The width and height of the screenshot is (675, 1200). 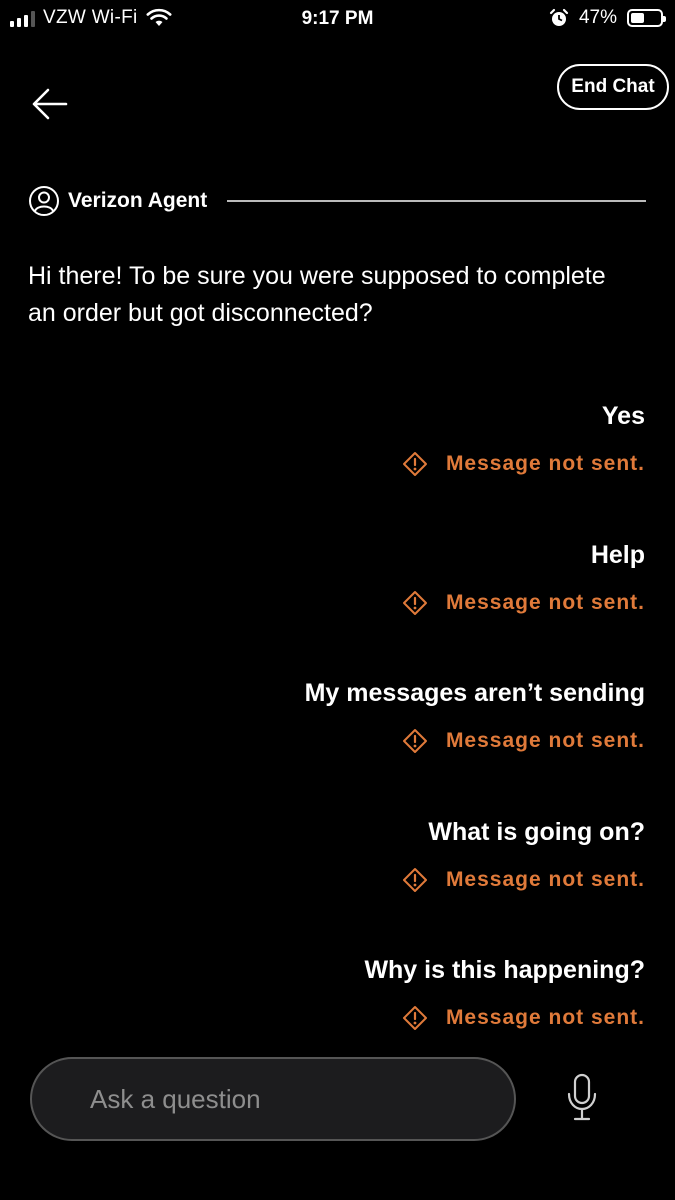 I want to click on user-circle-icon, so click(x=44, y=201).